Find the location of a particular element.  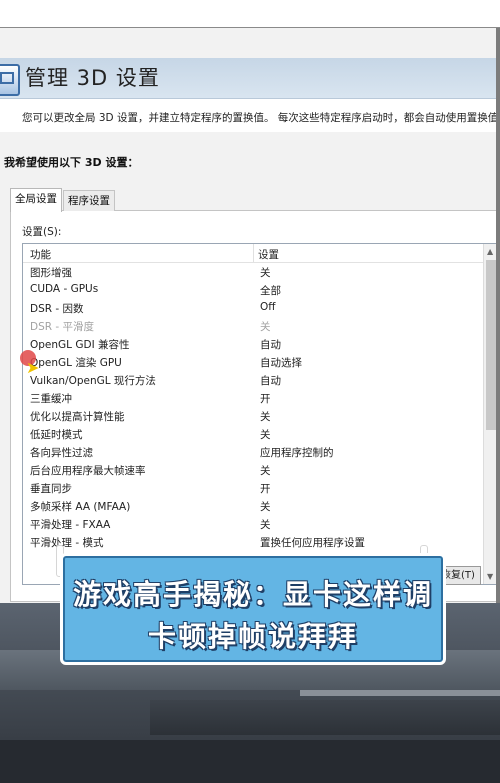

table-row: CUDA - GPUs 全部 is located at coordinates (253, 290).